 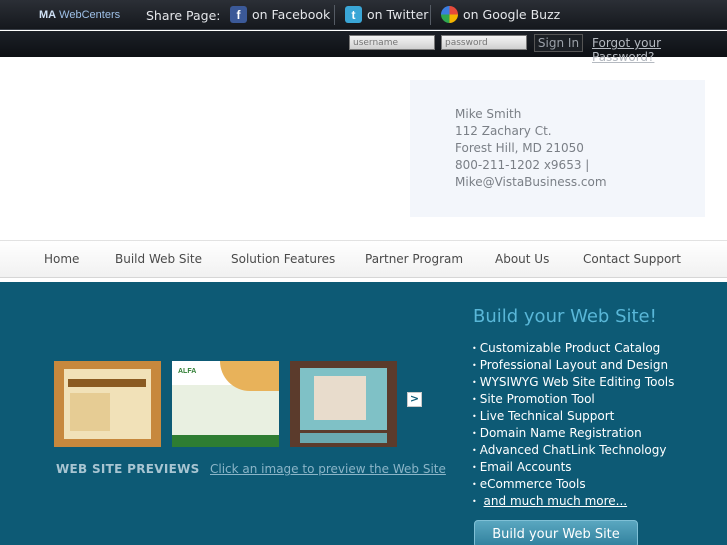 What do you see at coordinates (187, 371) in the screenshot?
I see `thumbnail-logo: ALFA` at bounding box center [187, 371].